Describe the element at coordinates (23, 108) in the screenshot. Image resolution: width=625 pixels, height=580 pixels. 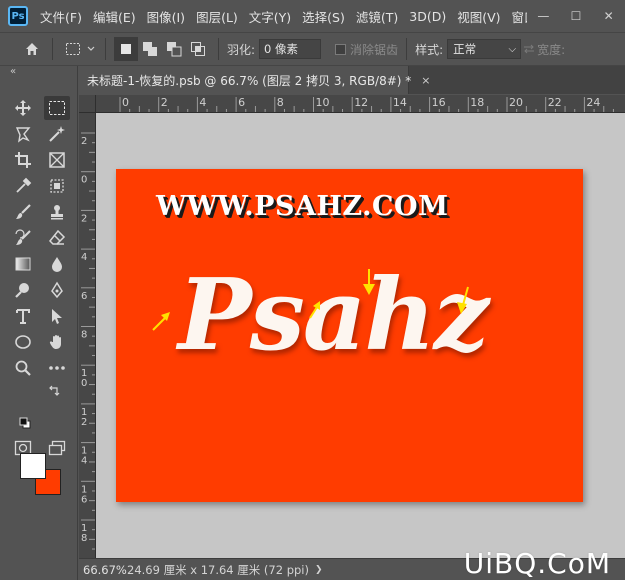
I see `move-tool-icon` at that location.